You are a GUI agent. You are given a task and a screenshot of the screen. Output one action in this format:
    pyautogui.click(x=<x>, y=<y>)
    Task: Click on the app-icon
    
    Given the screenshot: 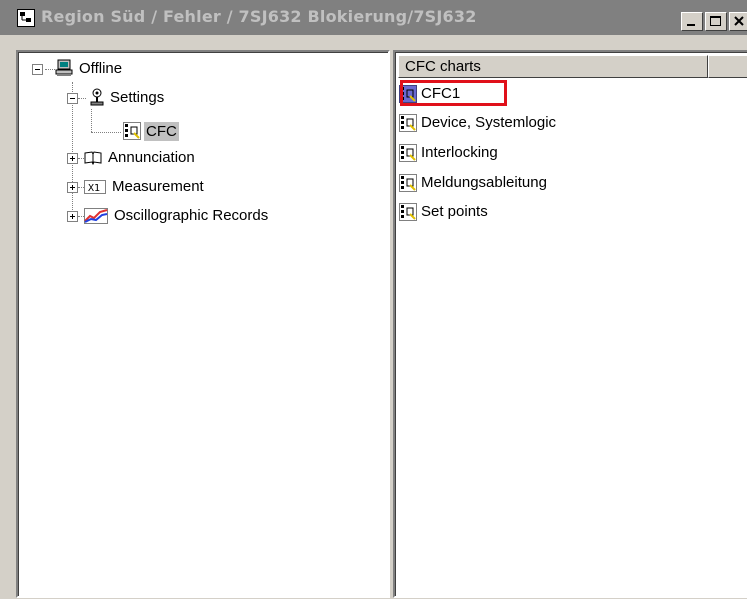 What is the action you would take?
    pyautogui.click(x=26, y=18)
    